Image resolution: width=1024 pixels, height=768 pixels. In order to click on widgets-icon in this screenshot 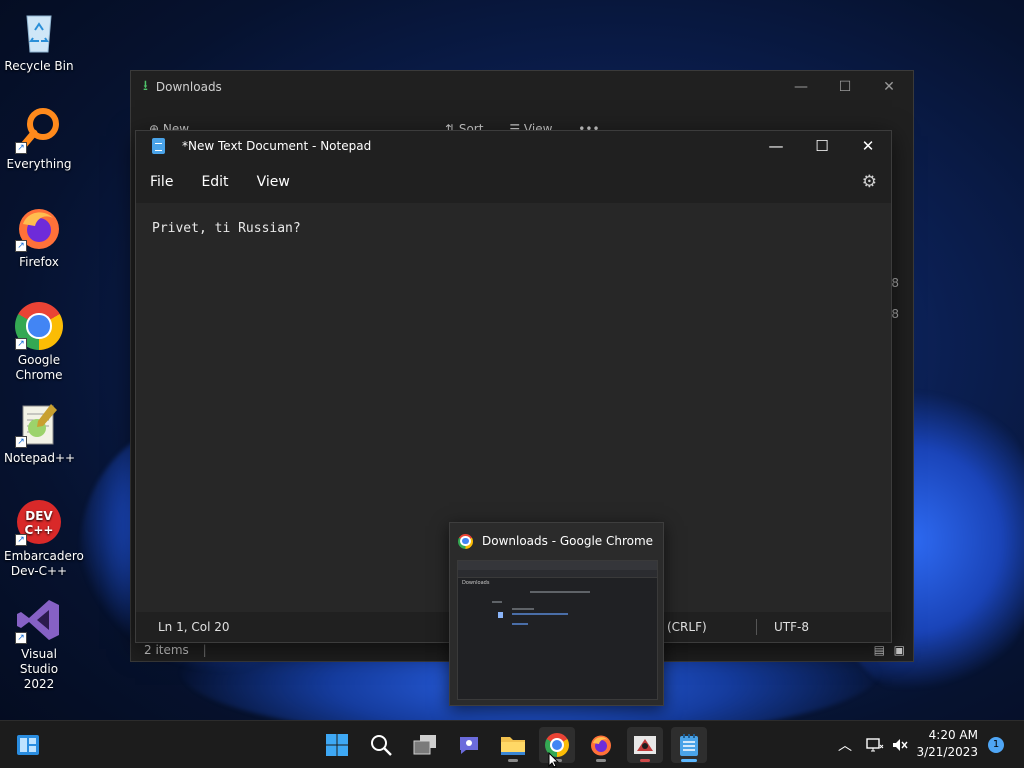, I will do `click(28, 745)`.